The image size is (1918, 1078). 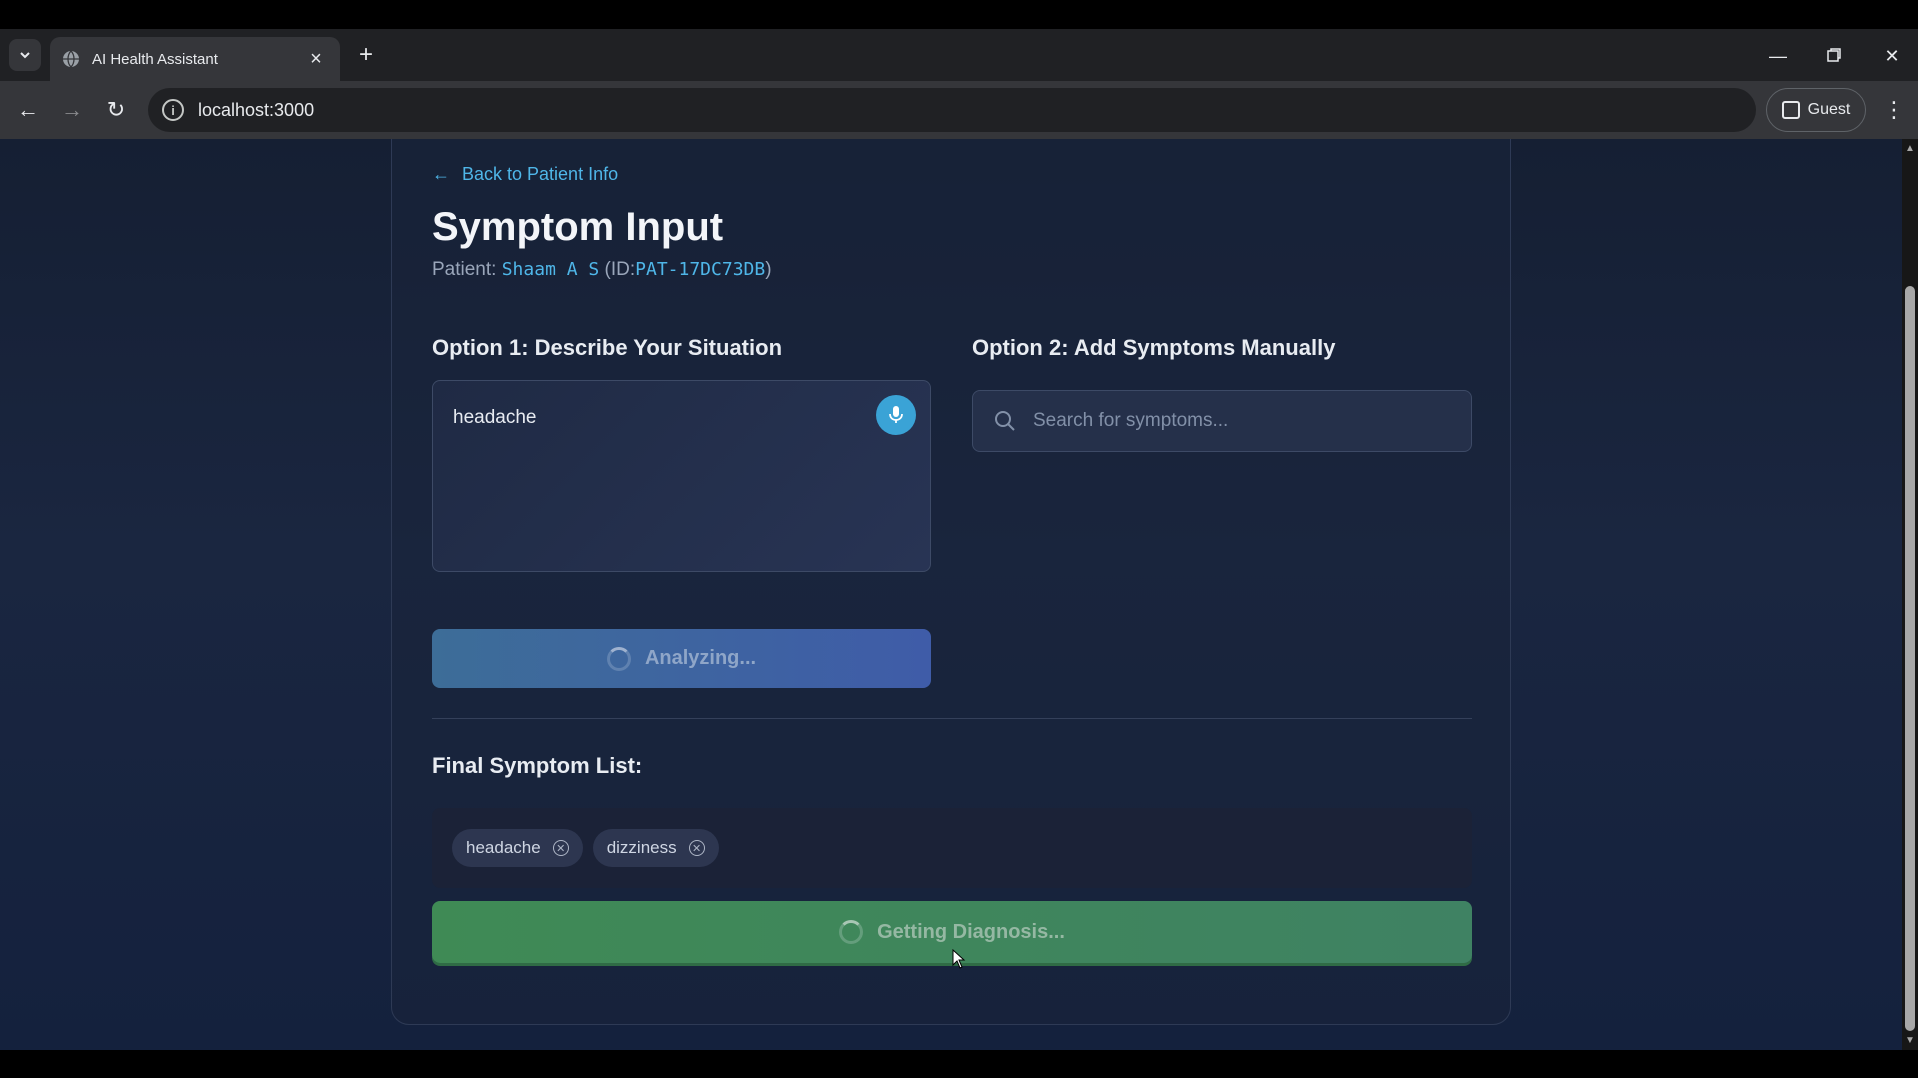 I want to click on symptom-chip: headache ✕, so click(x=517, y=848).